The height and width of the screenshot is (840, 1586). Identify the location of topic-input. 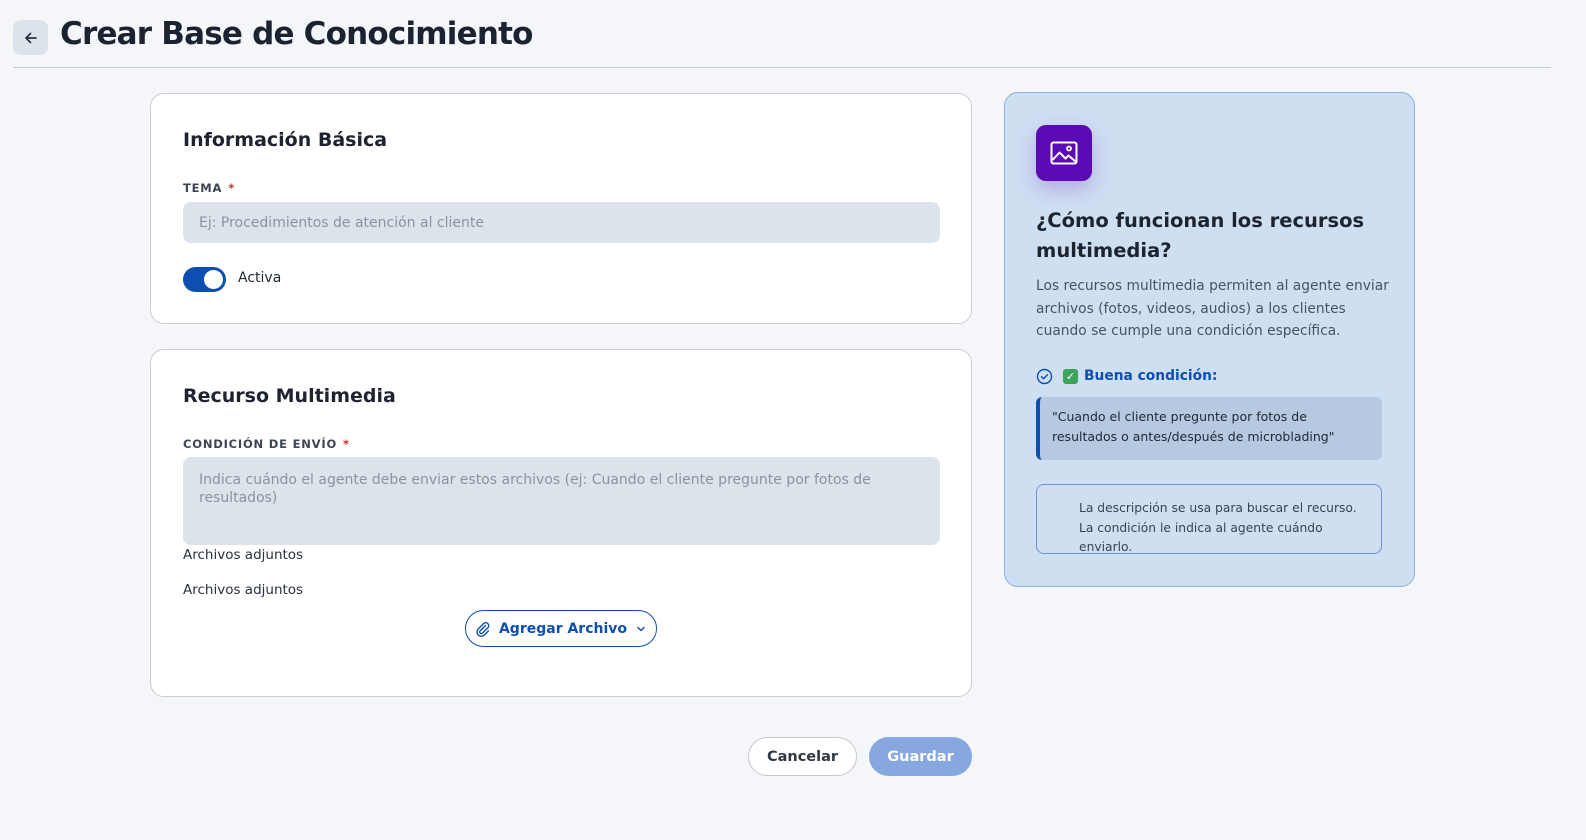
(561, 222).